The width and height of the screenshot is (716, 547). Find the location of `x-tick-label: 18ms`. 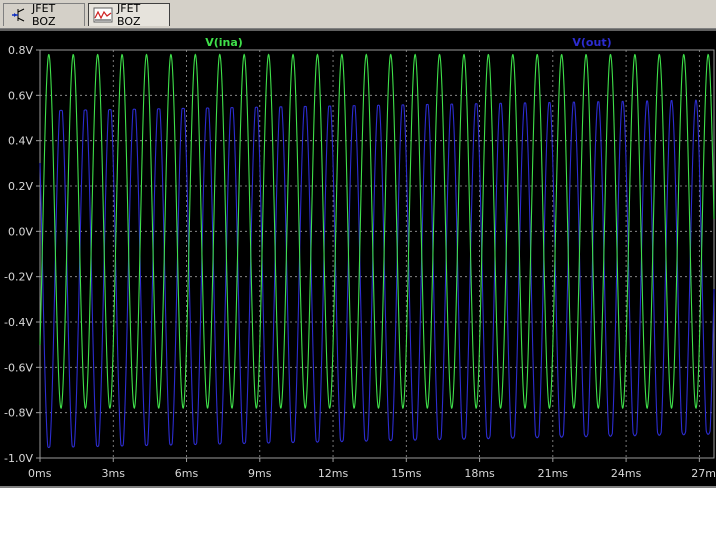

x-tick-label: 18ms is located at coordinates (479, 473).